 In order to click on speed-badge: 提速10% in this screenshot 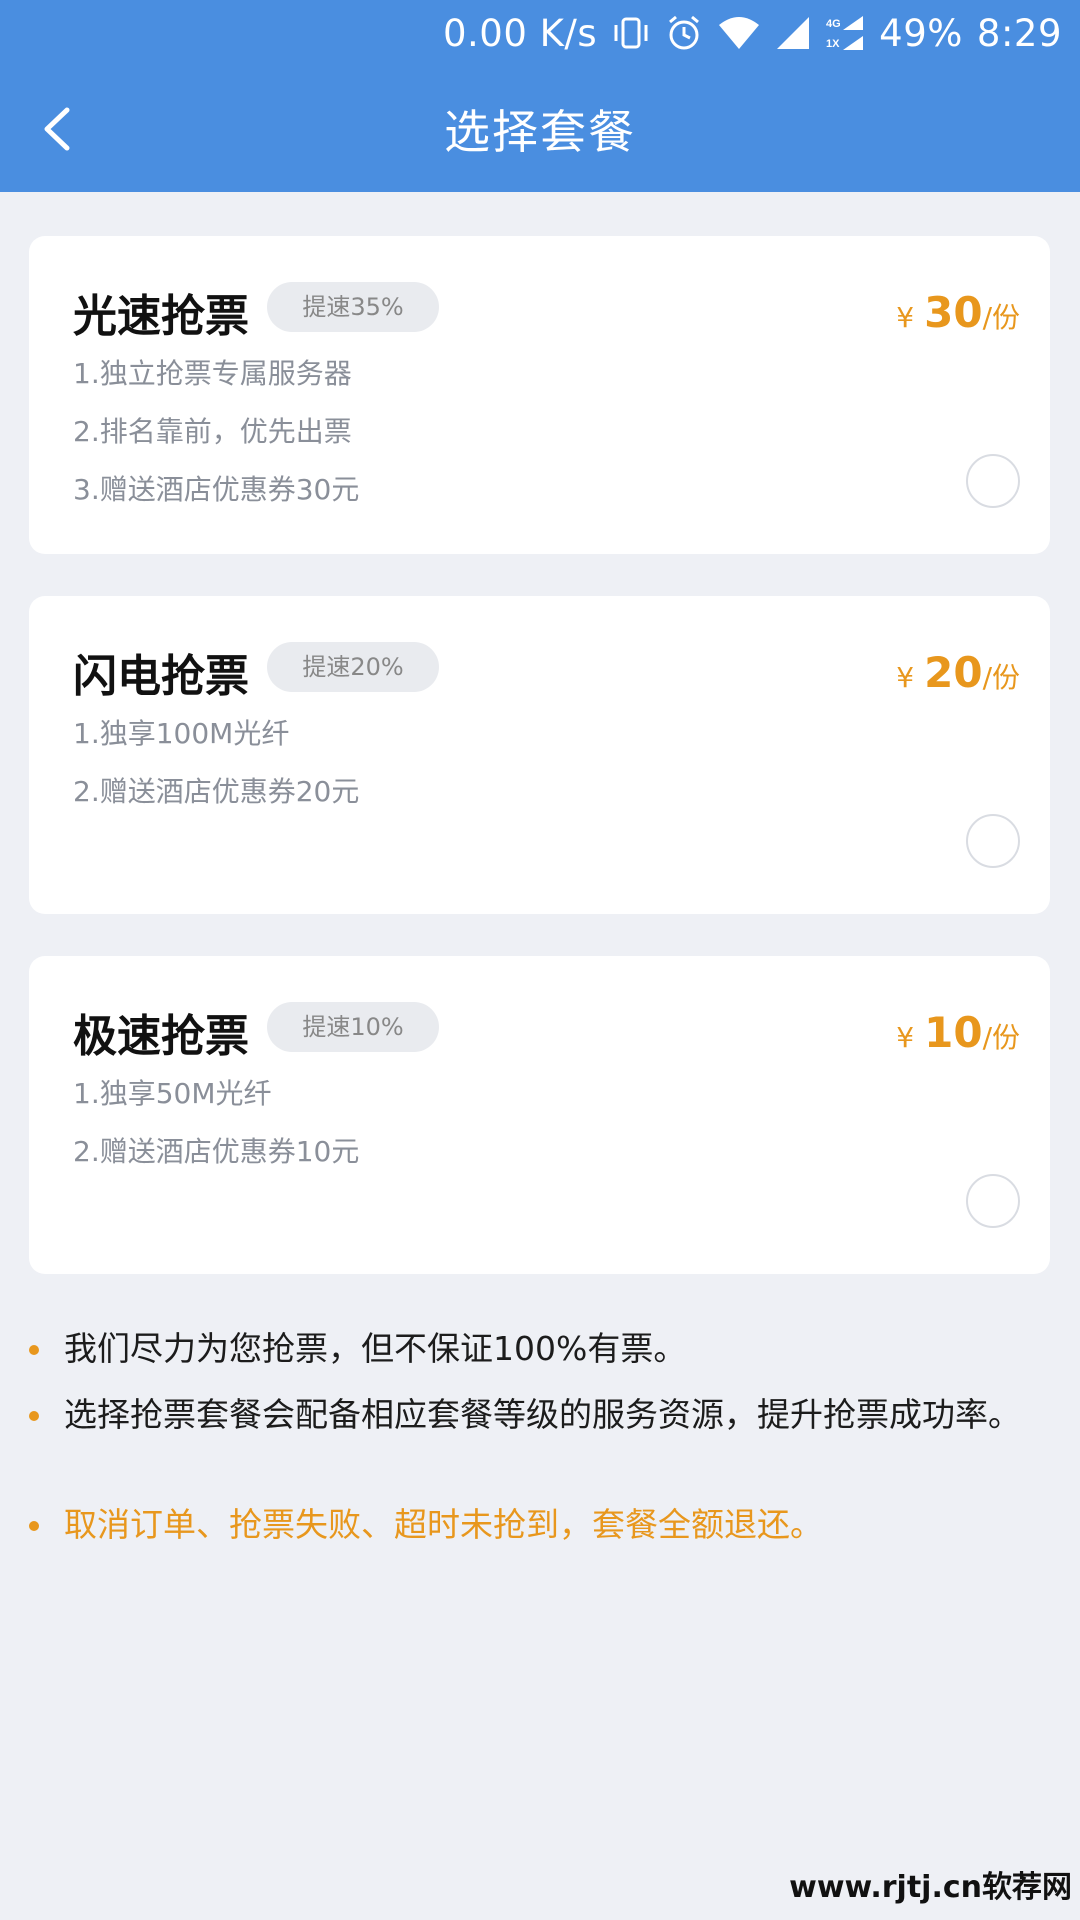, I will do `click(353, 1027)`.